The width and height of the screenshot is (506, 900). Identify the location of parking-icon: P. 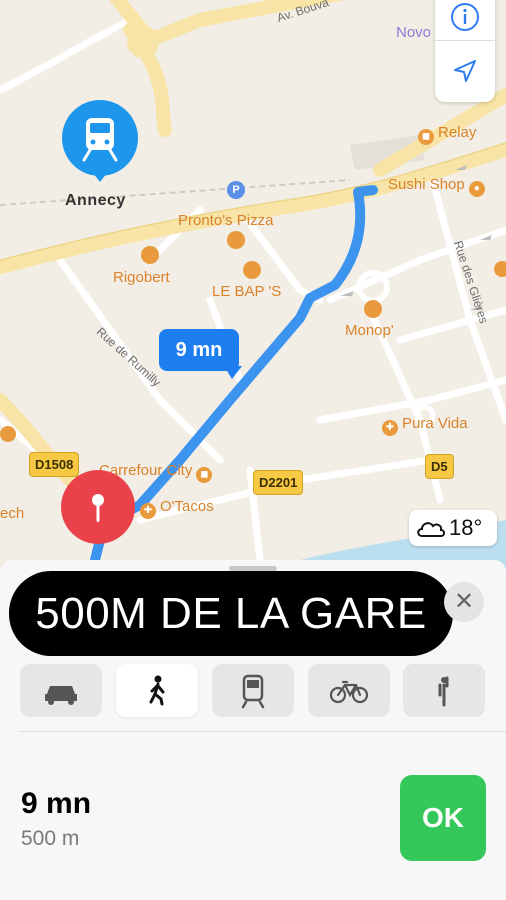
(236, 190).